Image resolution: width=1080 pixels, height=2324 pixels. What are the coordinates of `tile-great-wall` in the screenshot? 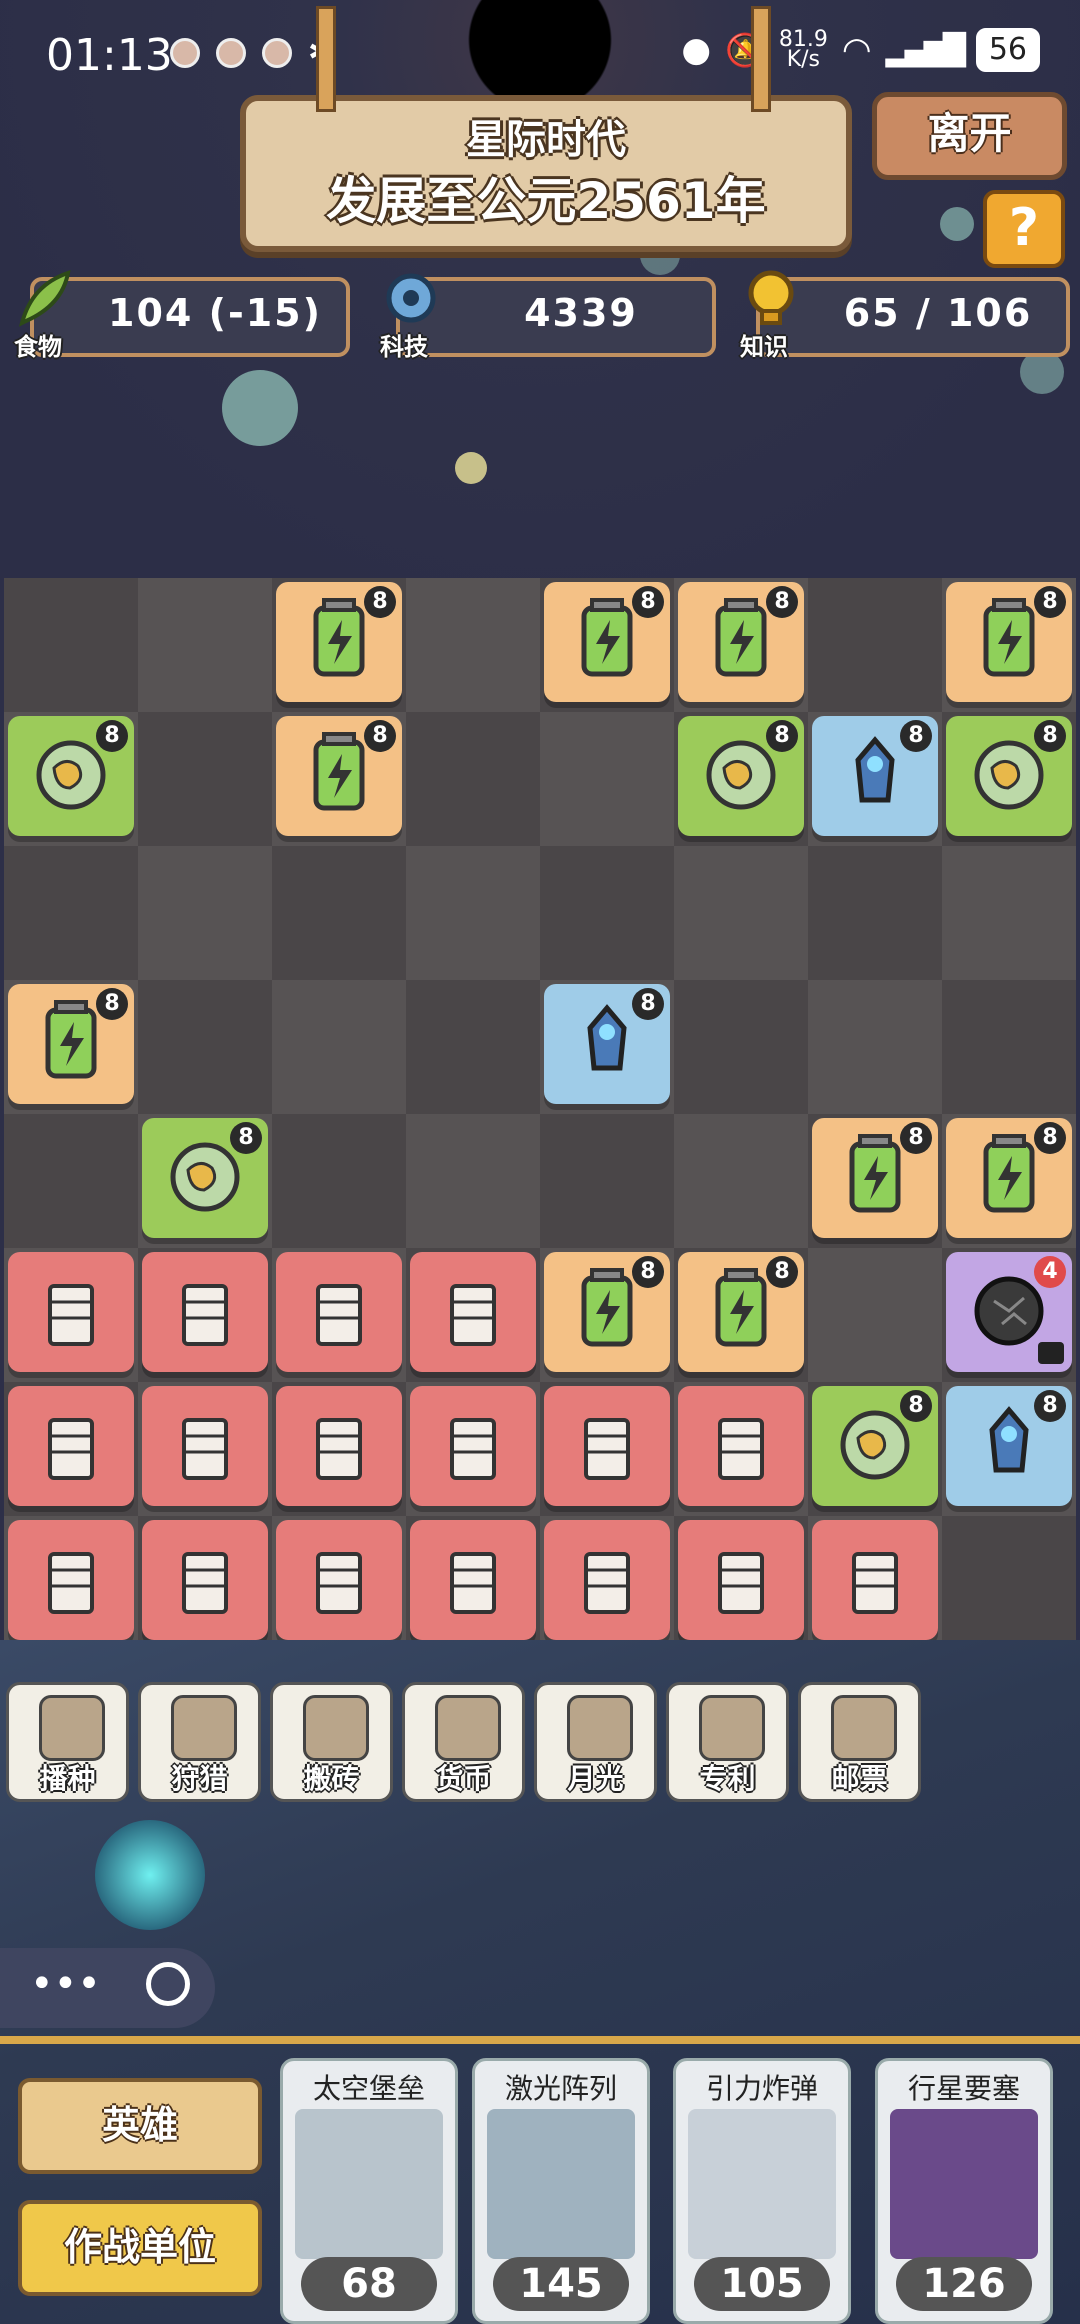 It's located at (473, 1315).